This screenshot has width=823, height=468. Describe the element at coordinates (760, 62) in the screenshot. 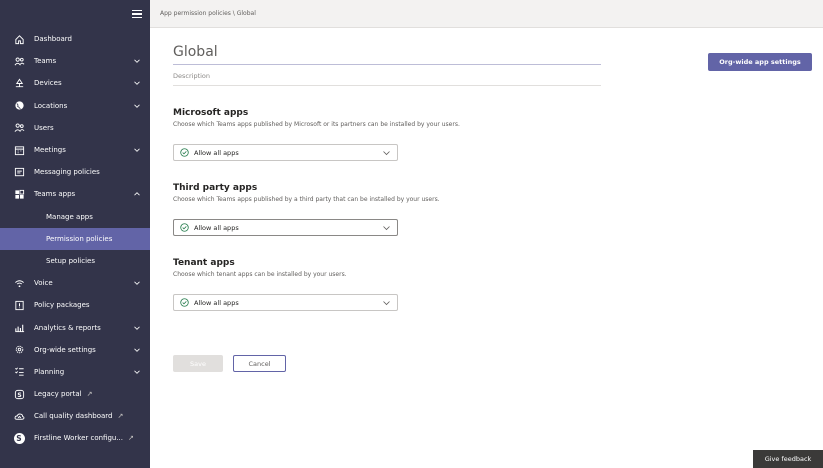

I see `org-wide-app-settings-button: Org-wide app settings` at that location.